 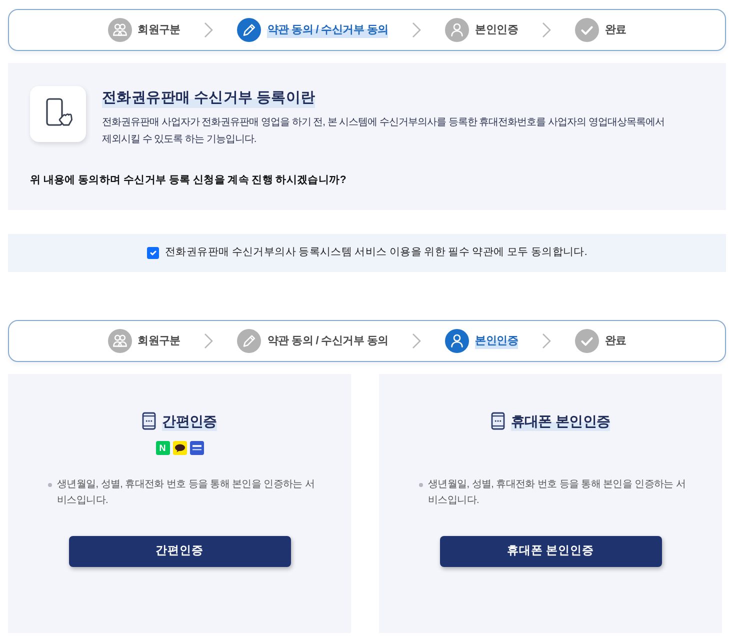 I want to click on phone-tap-icon, so click(x=58, y=114).